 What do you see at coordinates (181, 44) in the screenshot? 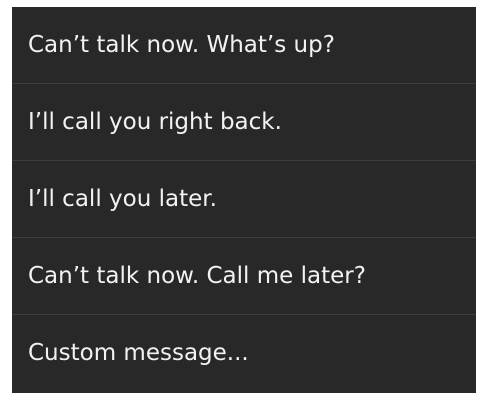
I see `quick-response-label: Can’t talk now. What’s up?` at bounding box center [181, 44].